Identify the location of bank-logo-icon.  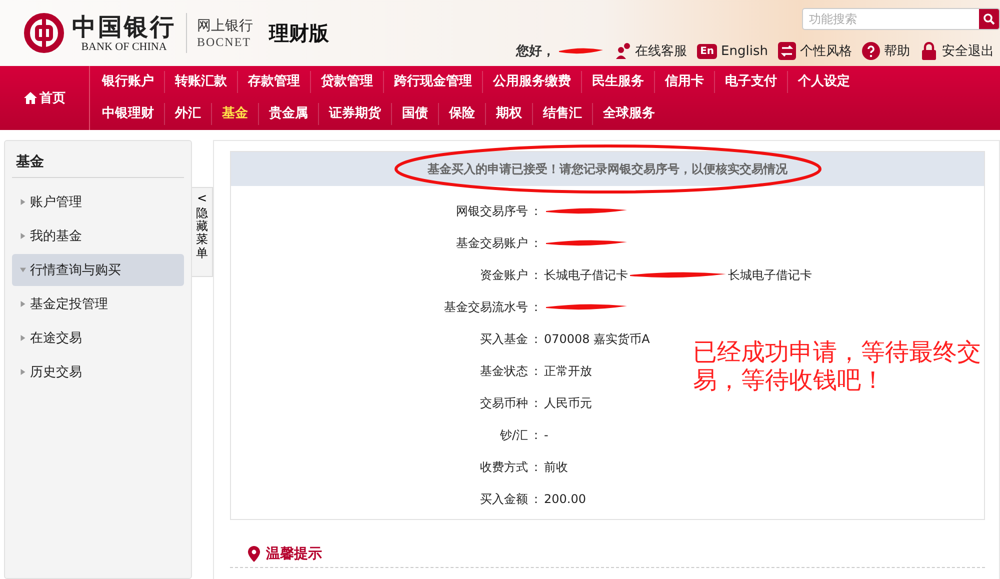
(44, 33).